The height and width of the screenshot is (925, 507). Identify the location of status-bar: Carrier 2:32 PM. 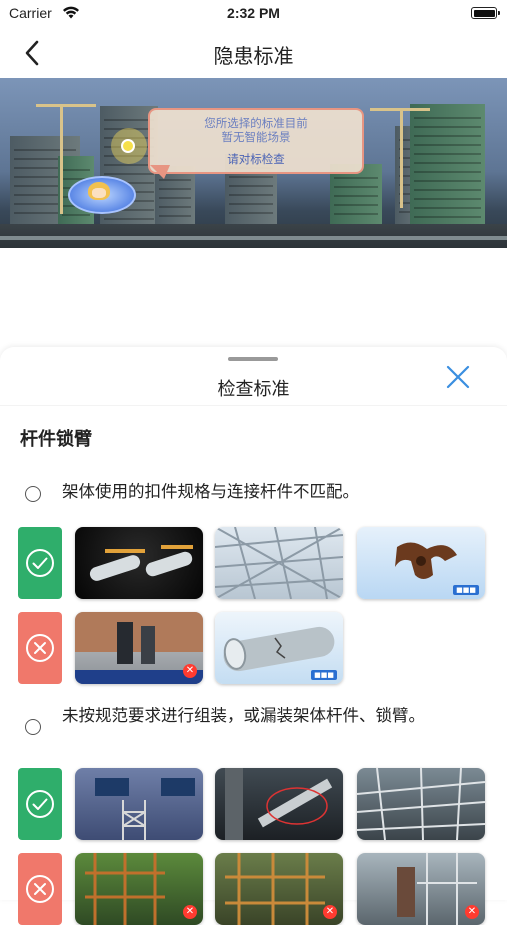
(253, 15).